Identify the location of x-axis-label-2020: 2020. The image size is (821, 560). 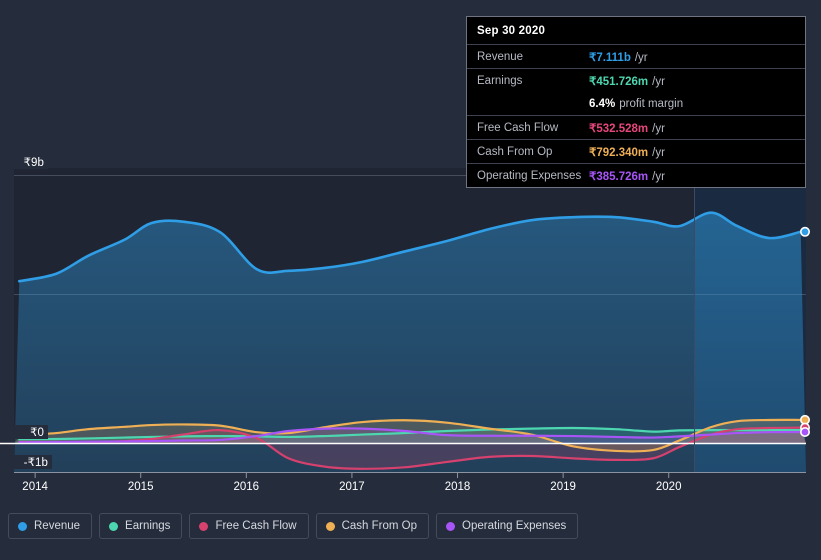
(668, 487).